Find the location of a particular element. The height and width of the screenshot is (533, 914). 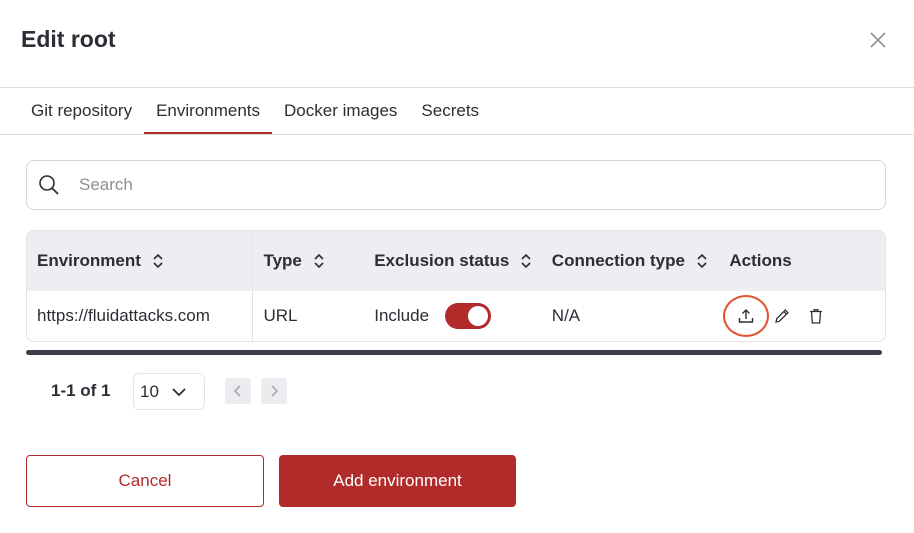

previous-page-button is located at coordinates (238, 391).